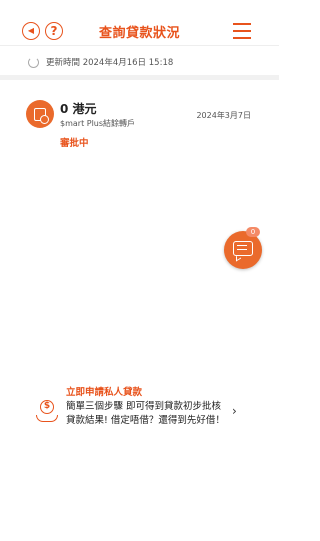  I want to click on chevron-right-icon: ›, so click(234, 411).